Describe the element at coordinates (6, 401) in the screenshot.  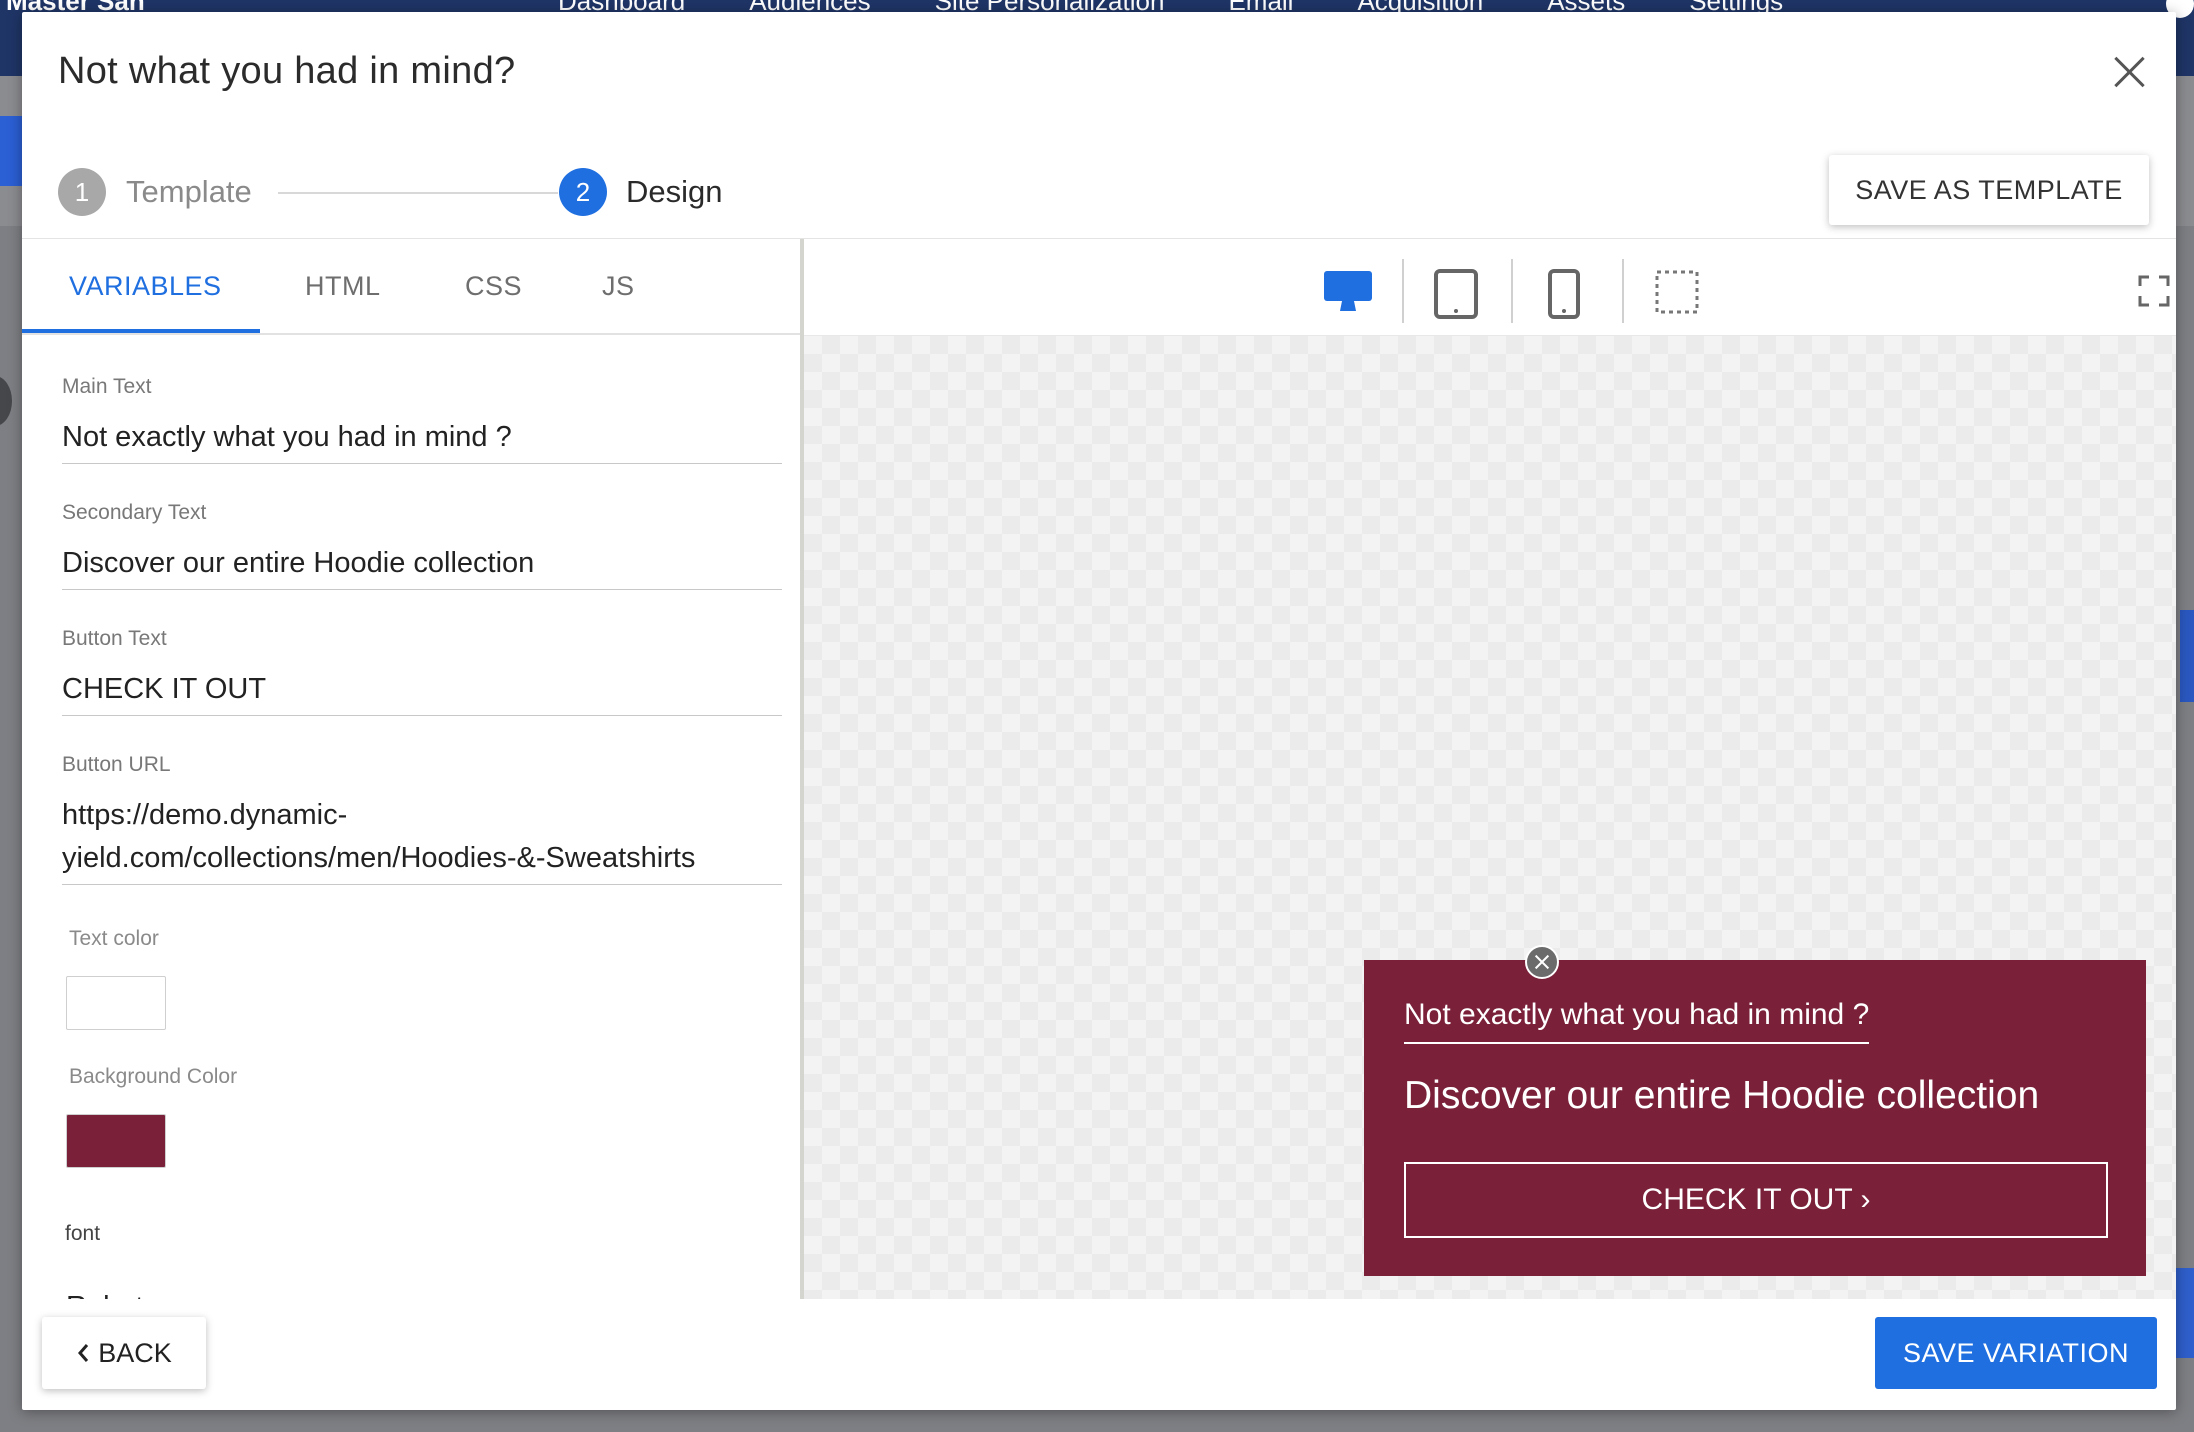
I see `background-circle` at that location.